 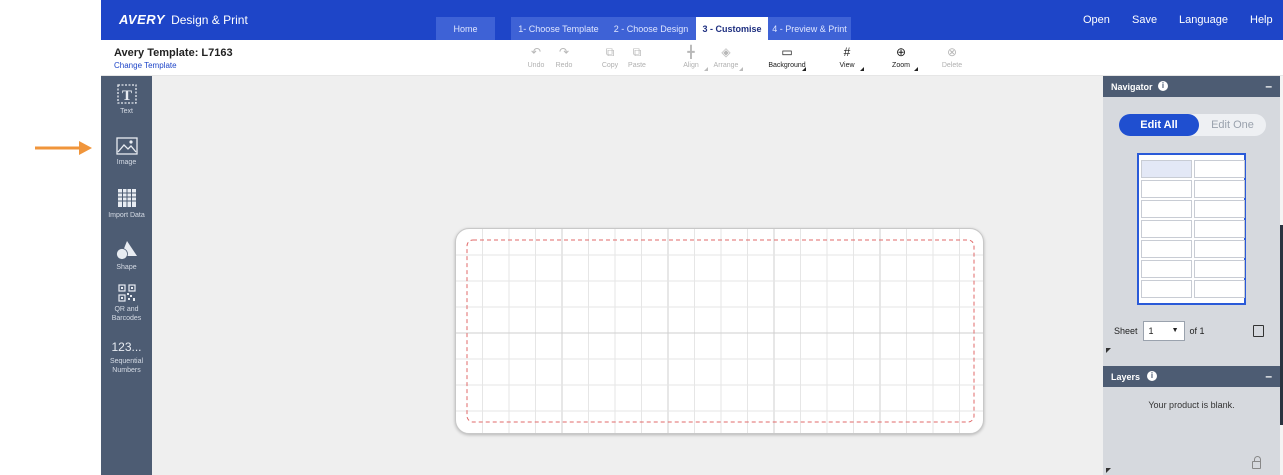 I want to click on redo-button: ↷ Redo, so click(x=564, y=57).